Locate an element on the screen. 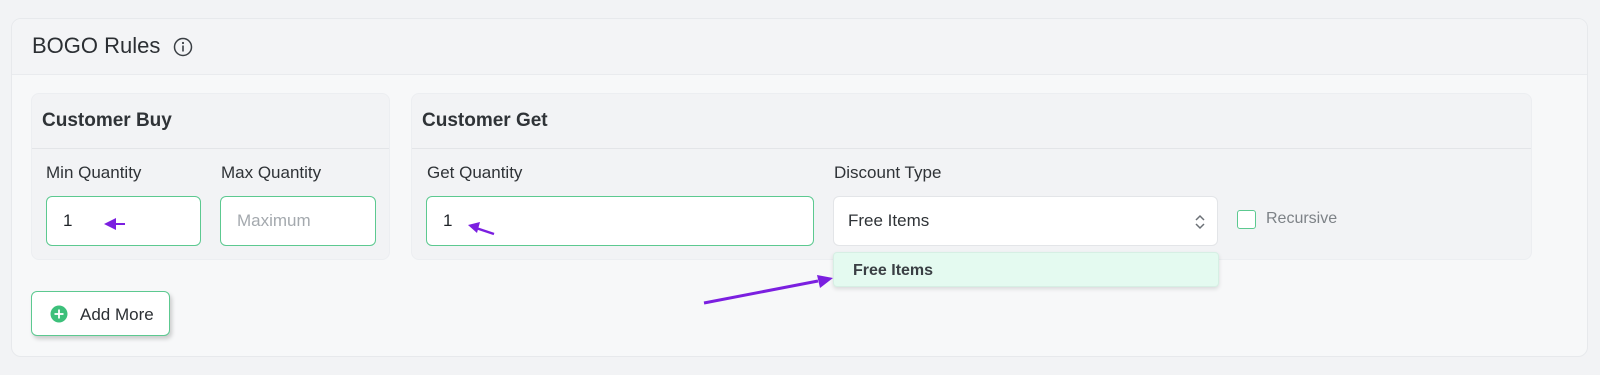 The width and height of the screenshot is (1600, 375). discount-type-dropdown: Free Items is located at coordinates (1026, 269).